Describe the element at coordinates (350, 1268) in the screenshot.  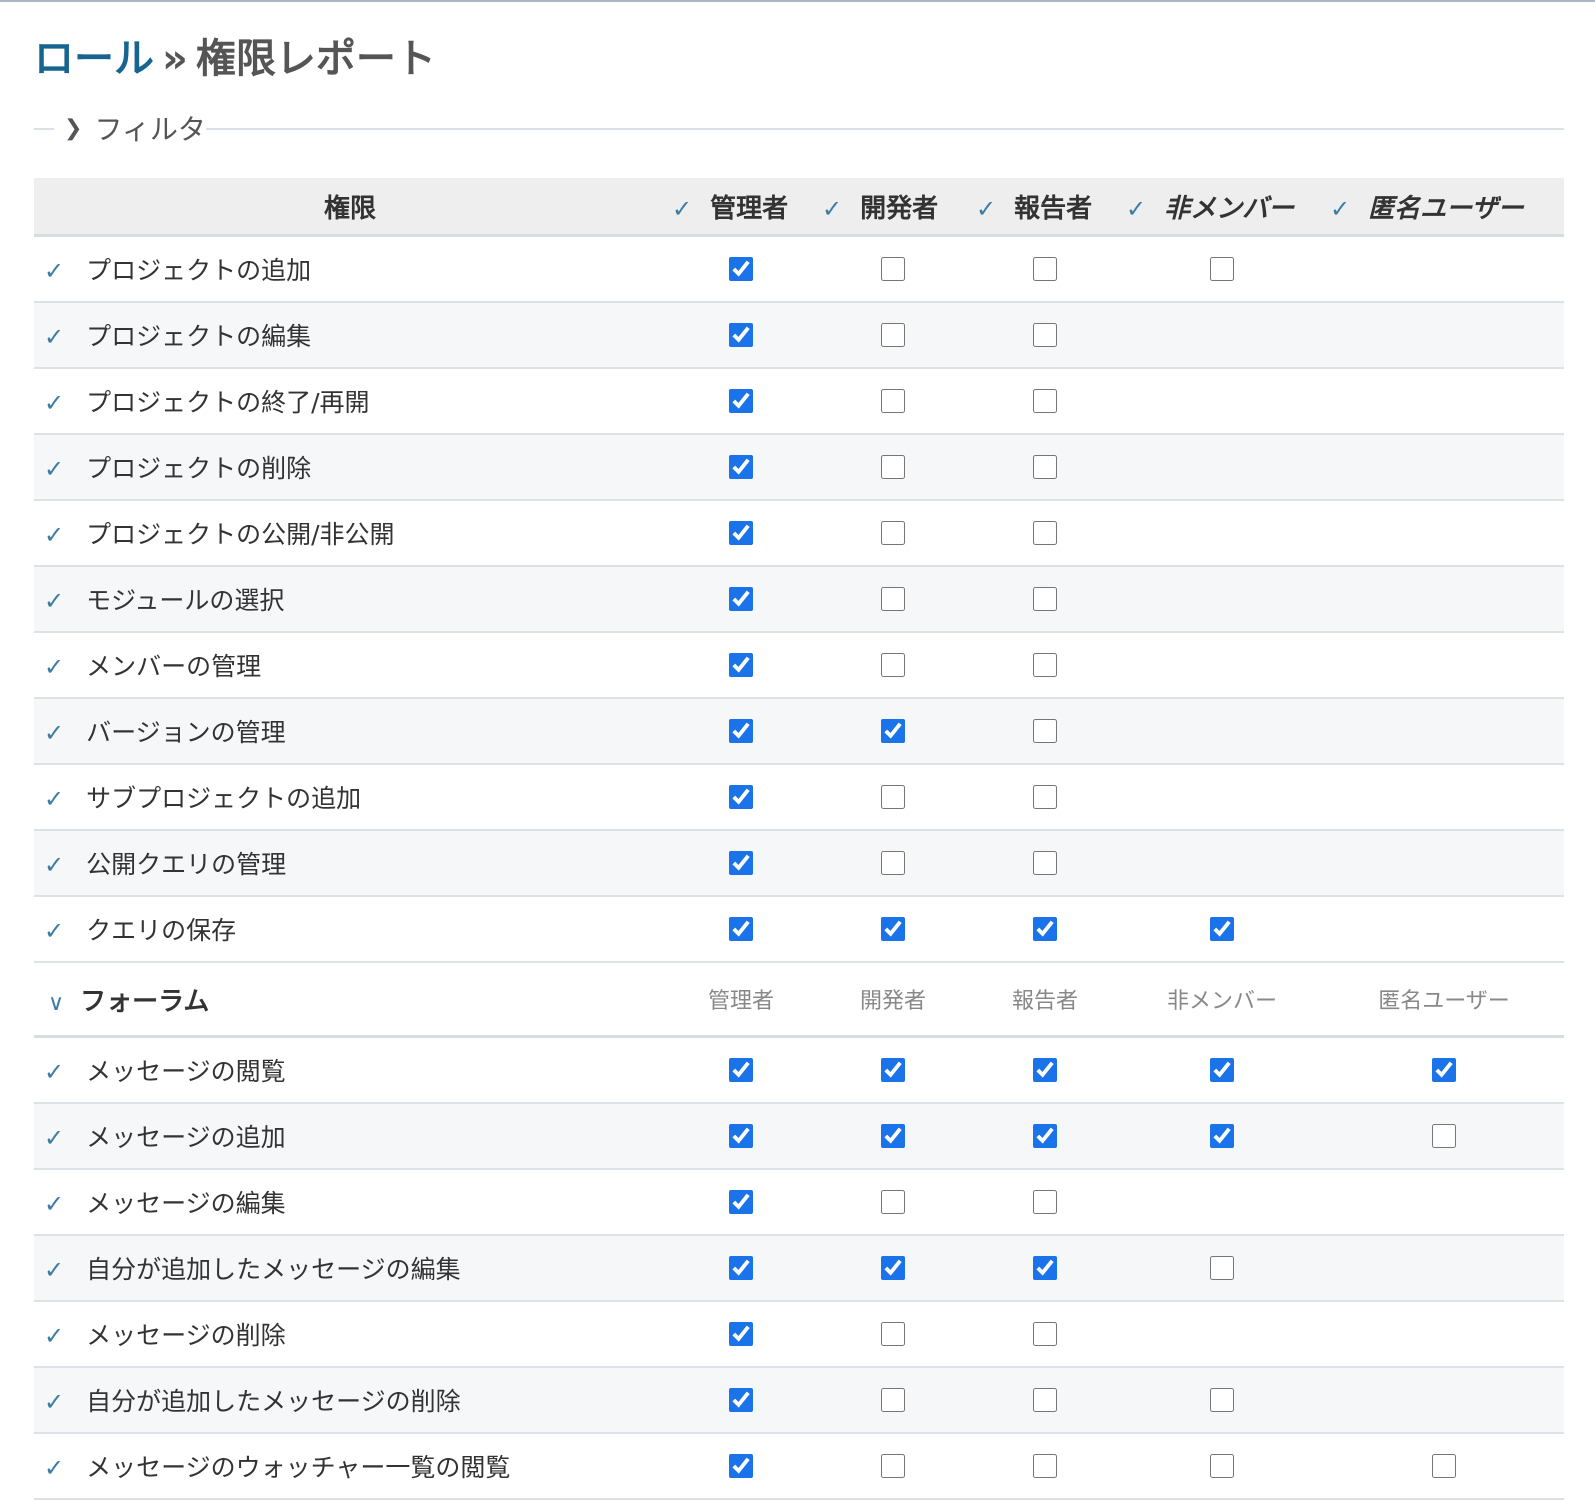
I see `permission-name-cell: ✓ 自分が追加したメッセージの編集` at that location.